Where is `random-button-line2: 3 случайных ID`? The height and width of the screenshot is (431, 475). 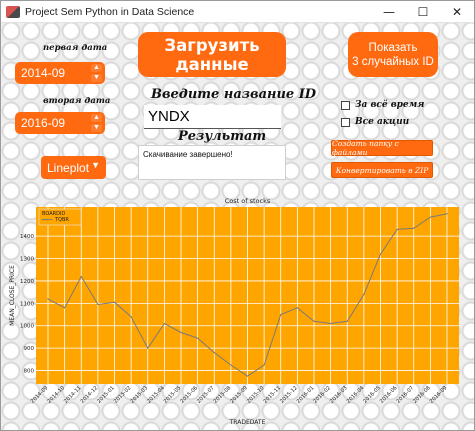 random-button-line2: 3 случайных ID is located at coordinates (393, 61).